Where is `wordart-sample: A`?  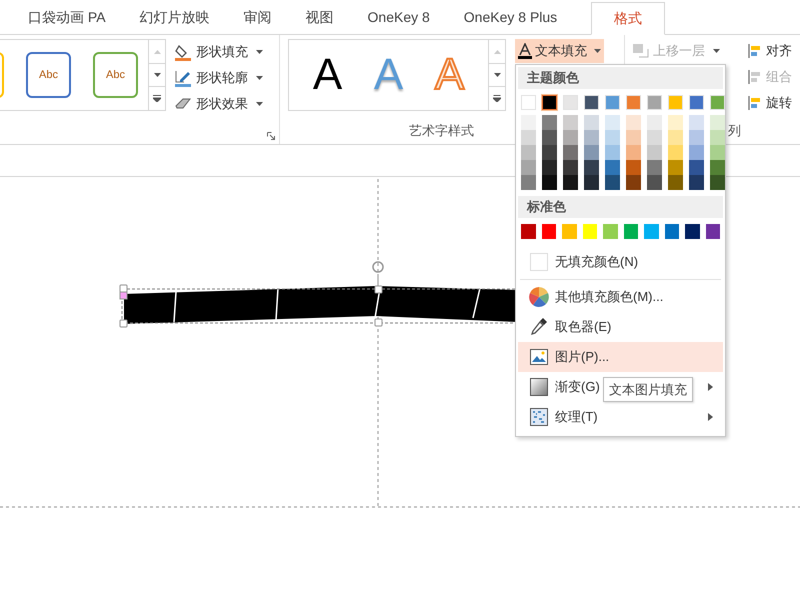 wordart-sample: A is located at coordinates (327, 75).